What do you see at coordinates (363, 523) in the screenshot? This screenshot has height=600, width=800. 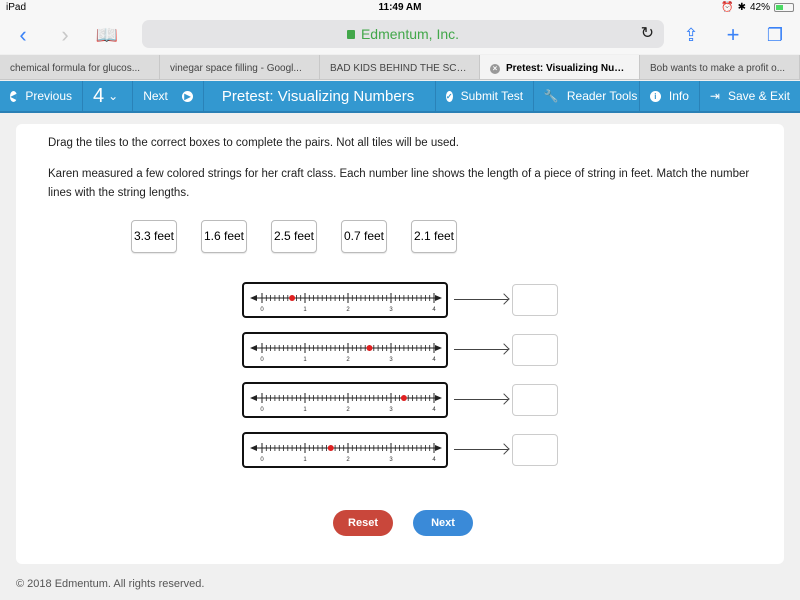 I see `reset-button: Reset` at bounding box center [363, 523].